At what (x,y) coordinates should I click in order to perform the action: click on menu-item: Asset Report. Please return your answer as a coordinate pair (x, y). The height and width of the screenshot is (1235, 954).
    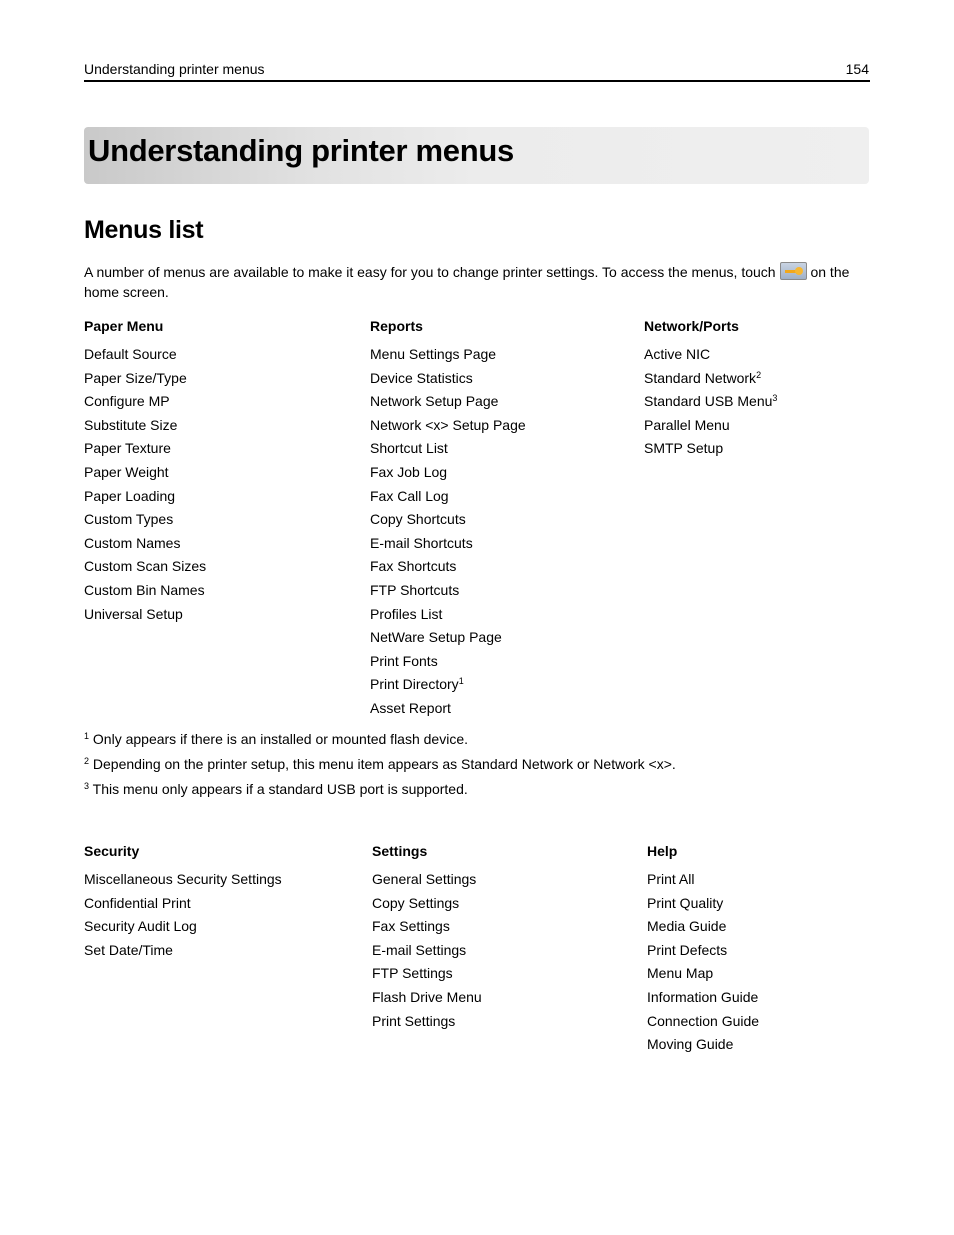
    Looking at the image, I should click on (448, 710).